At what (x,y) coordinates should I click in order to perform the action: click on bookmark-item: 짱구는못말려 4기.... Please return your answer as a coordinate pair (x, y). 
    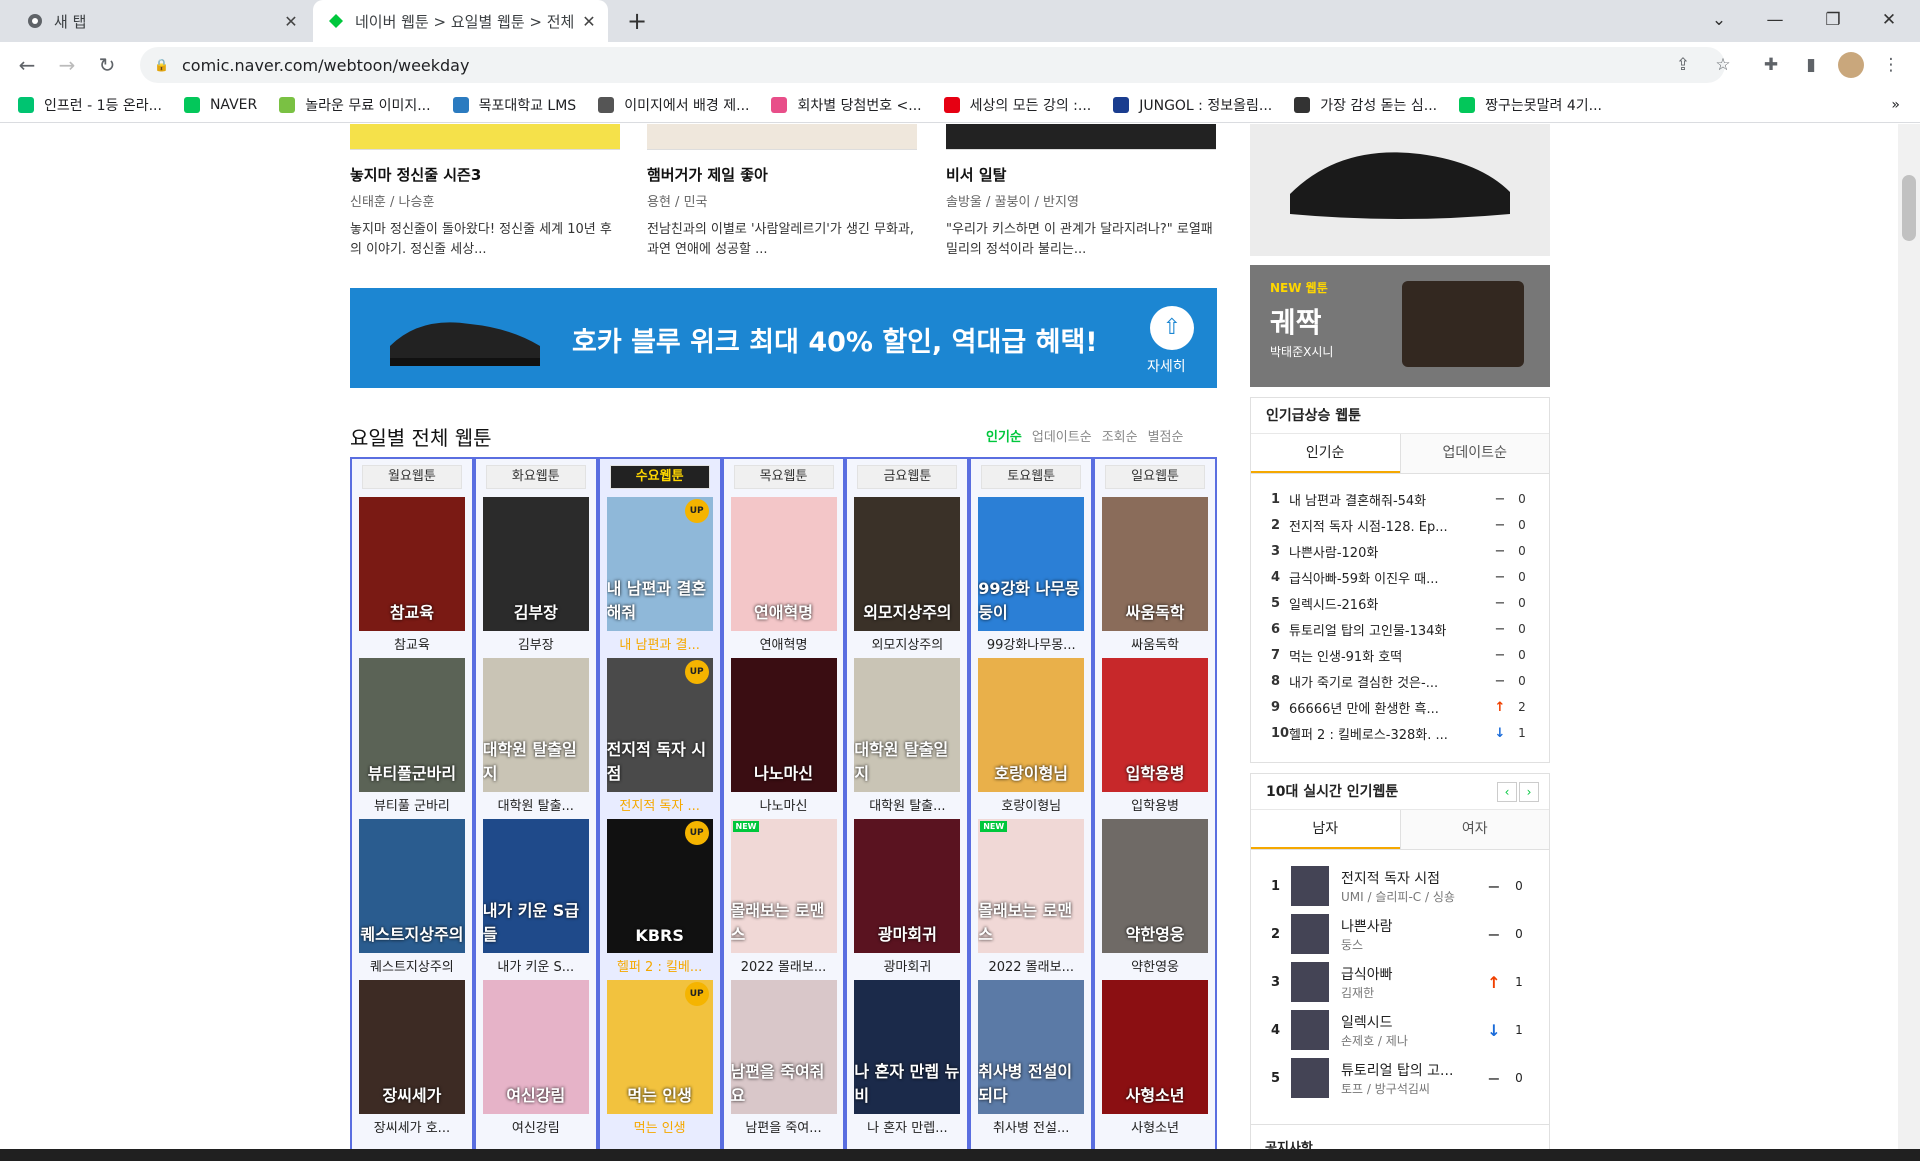
    Looking at the image, I should click on (1530, 105).